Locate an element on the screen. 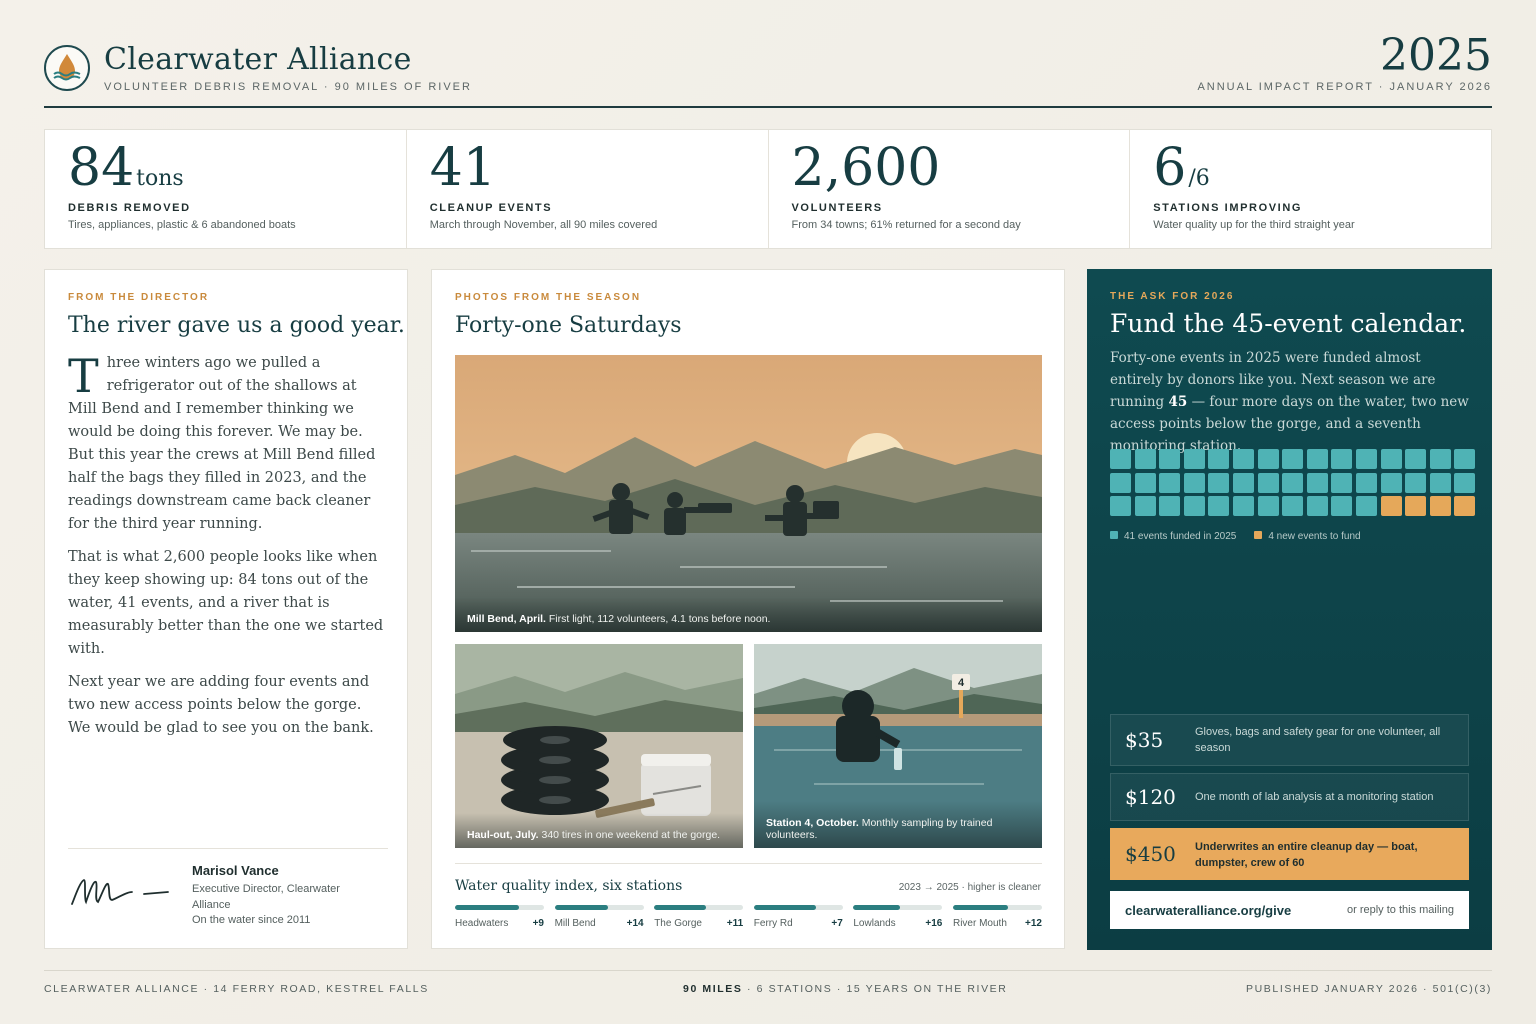  legend-funded: 41 events funded in 2025 is located at coordinates (1173, 536).